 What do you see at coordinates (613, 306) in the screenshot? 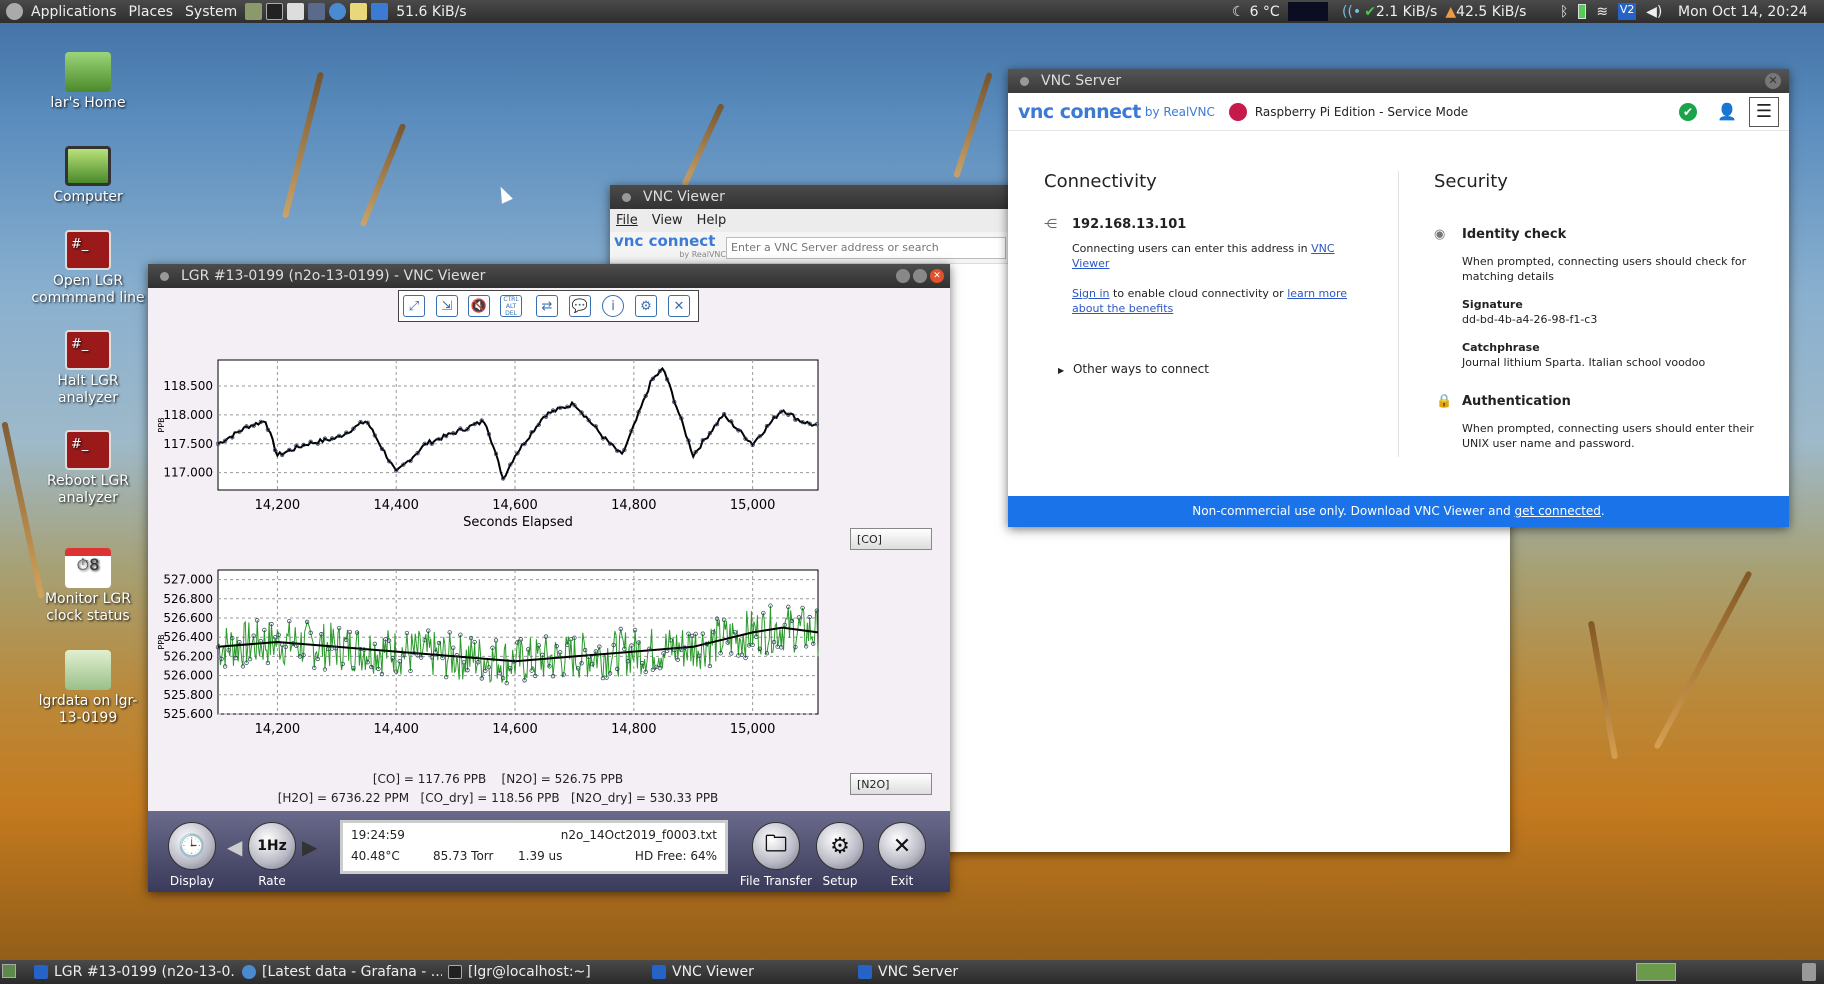
I see `info-icon: i` at bounding box center [613, 306].